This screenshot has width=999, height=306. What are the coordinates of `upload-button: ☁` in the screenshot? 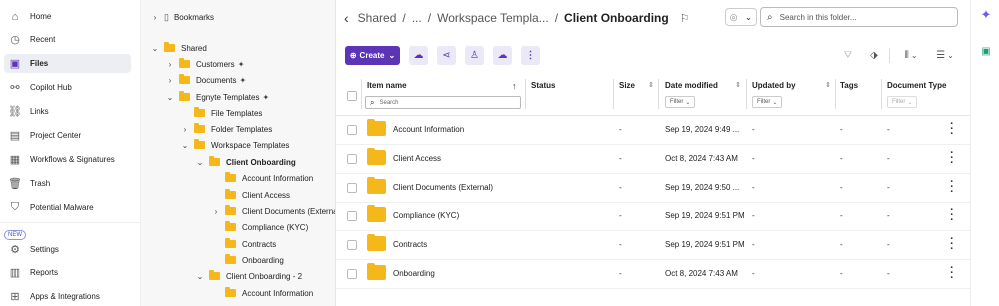 It's located at (418, 55).